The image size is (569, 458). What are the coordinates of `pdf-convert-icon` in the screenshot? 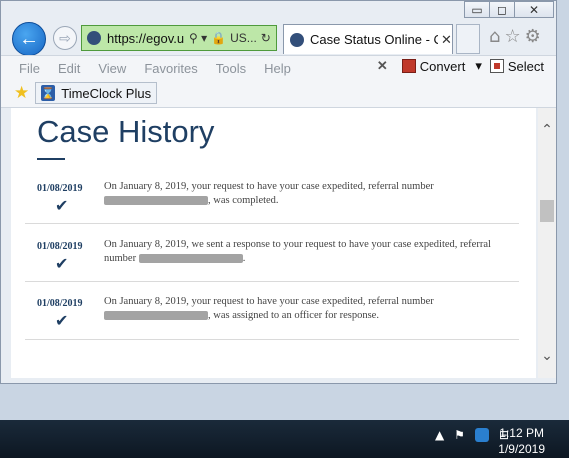 It's located at (408, 66).